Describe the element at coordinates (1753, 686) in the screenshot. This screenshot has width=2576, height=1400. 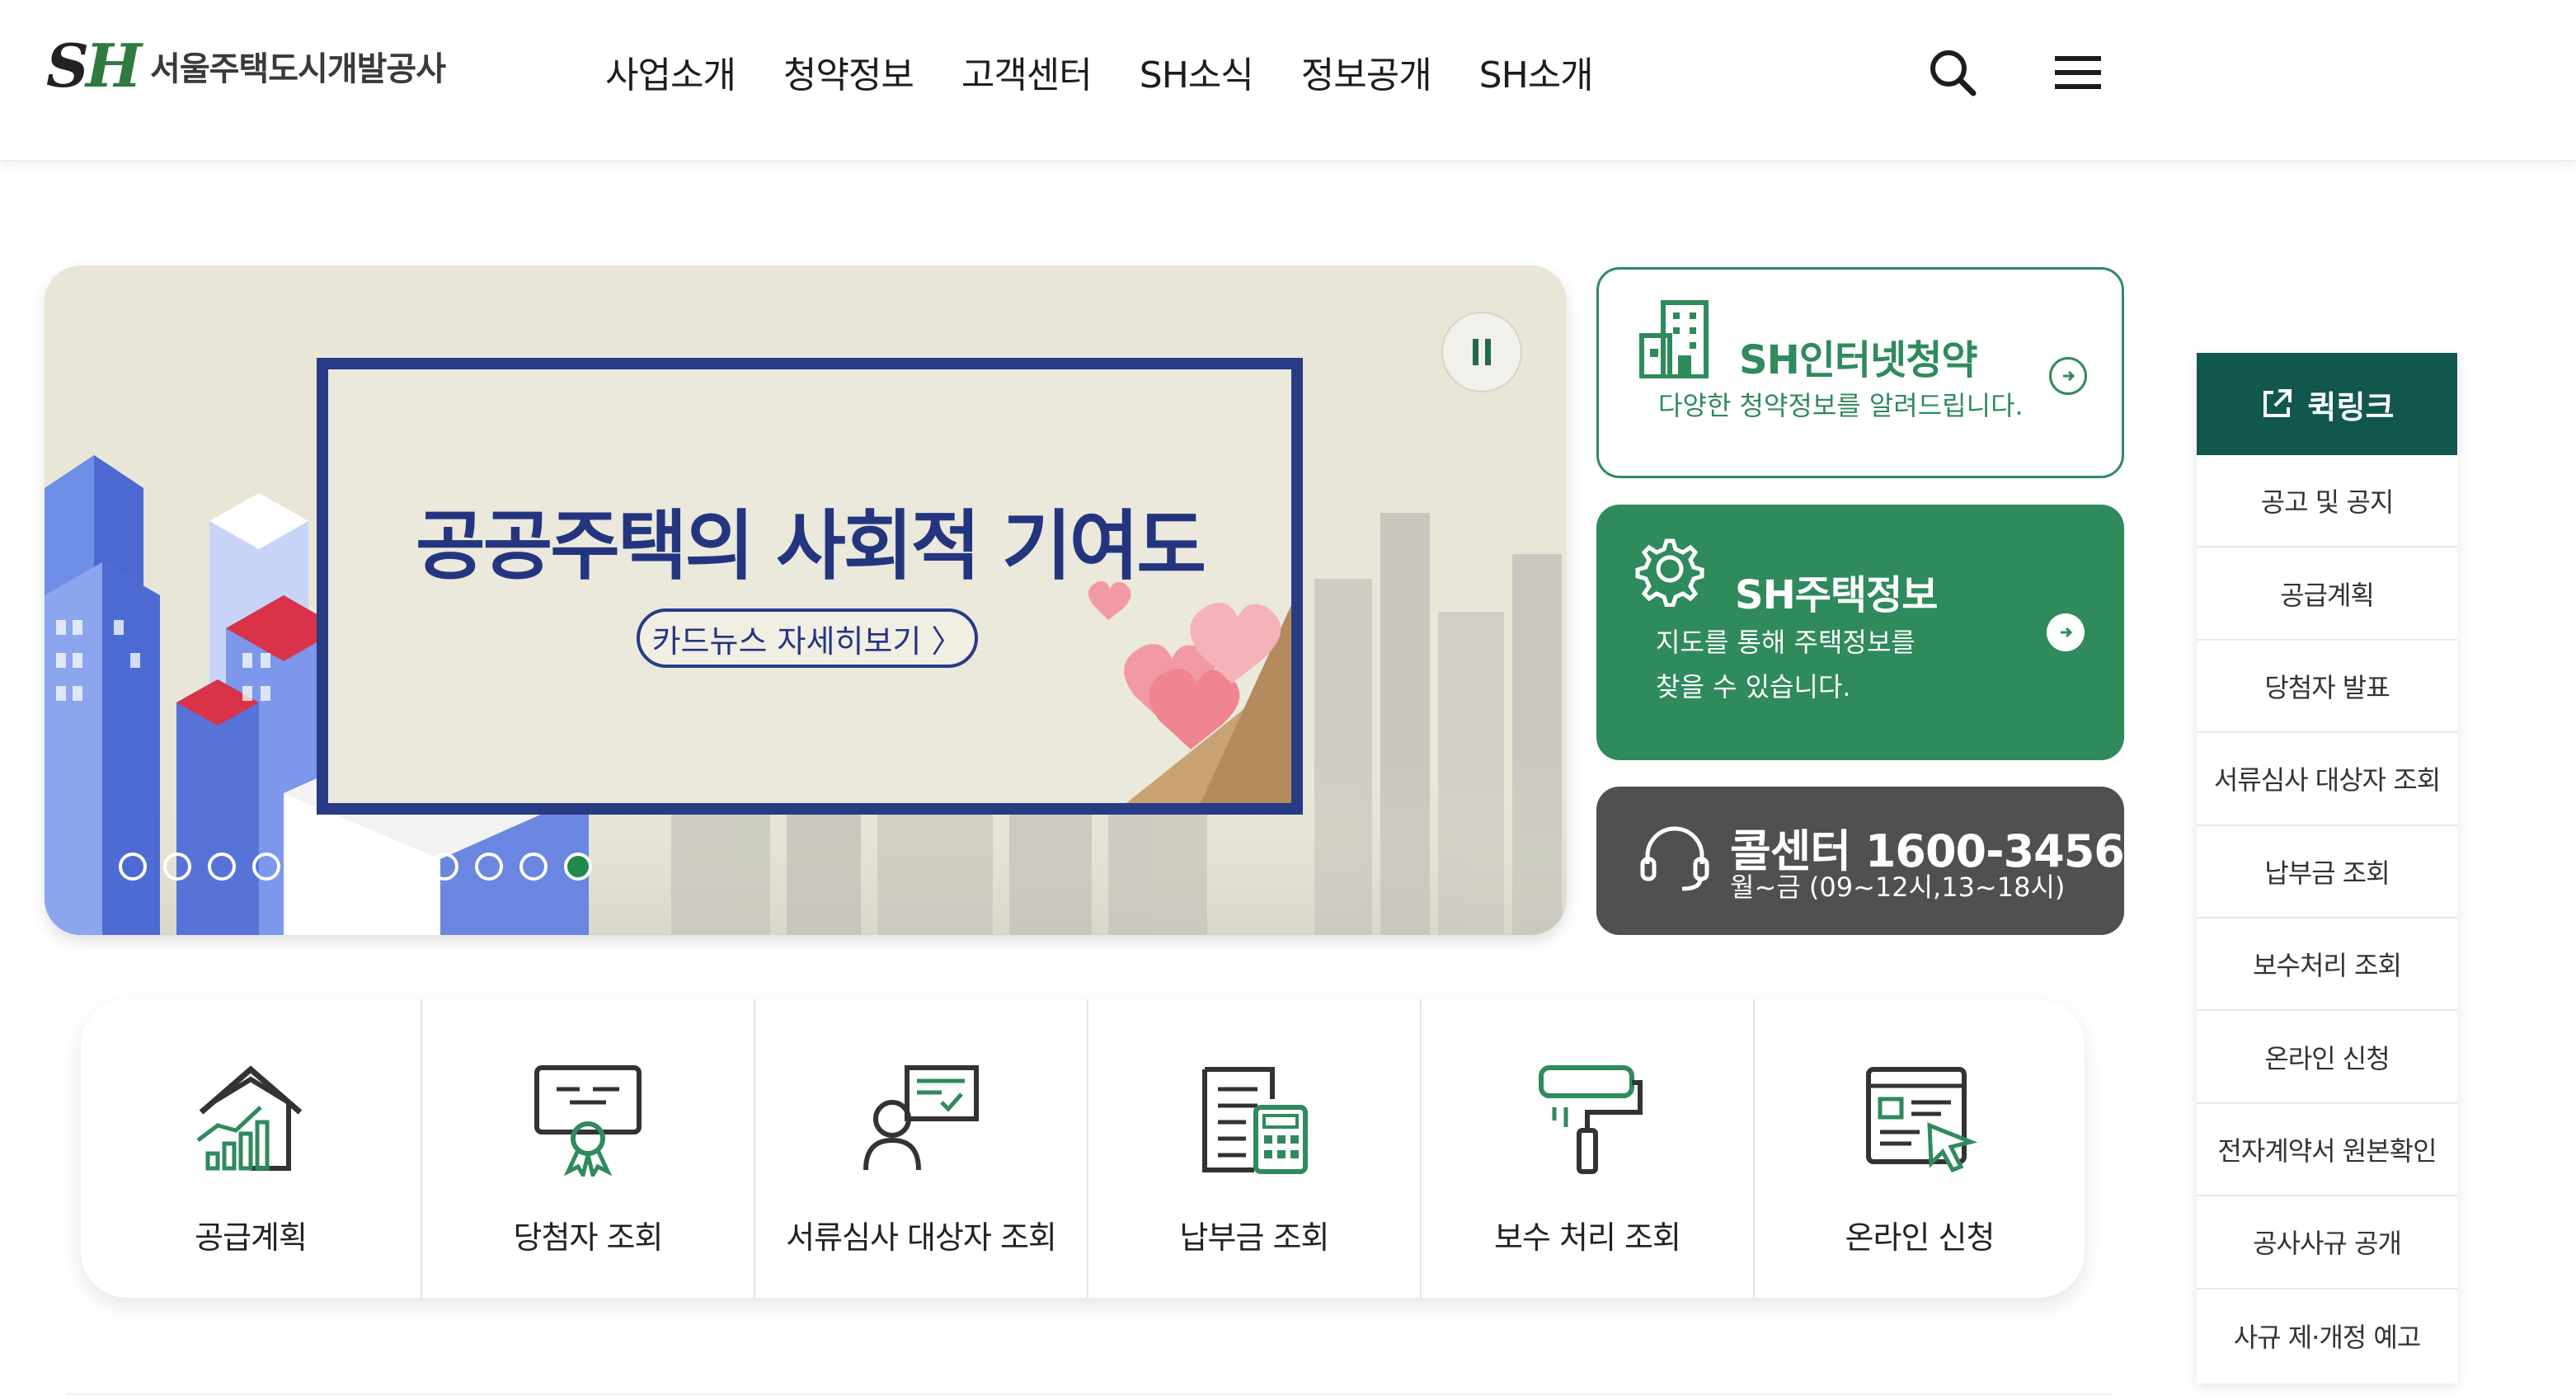
I see `housing-info-desc-line2: 찾을 수 있습니다.` at that location.